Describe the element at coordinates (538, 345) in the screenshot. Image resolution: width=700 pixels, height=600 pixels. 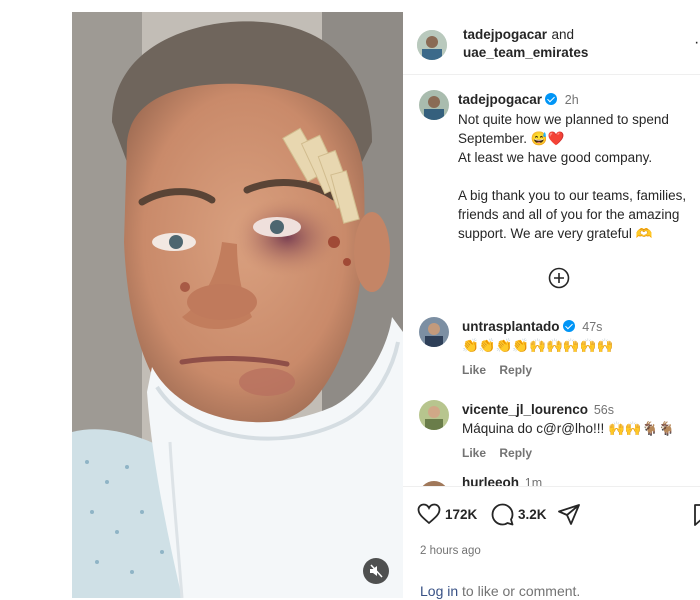
I see `comment-text: 👏👏👏👏🙌🙌🙌🙌🙌` at that location.